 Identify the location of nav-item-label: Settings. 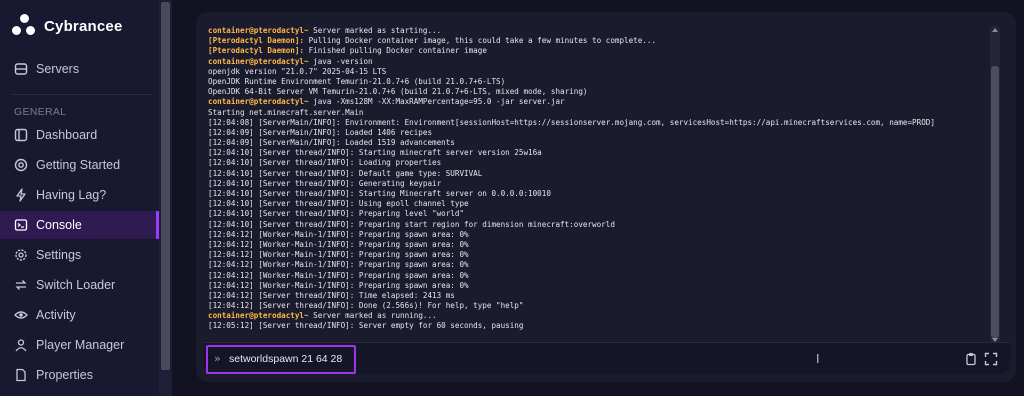
(59, 255).